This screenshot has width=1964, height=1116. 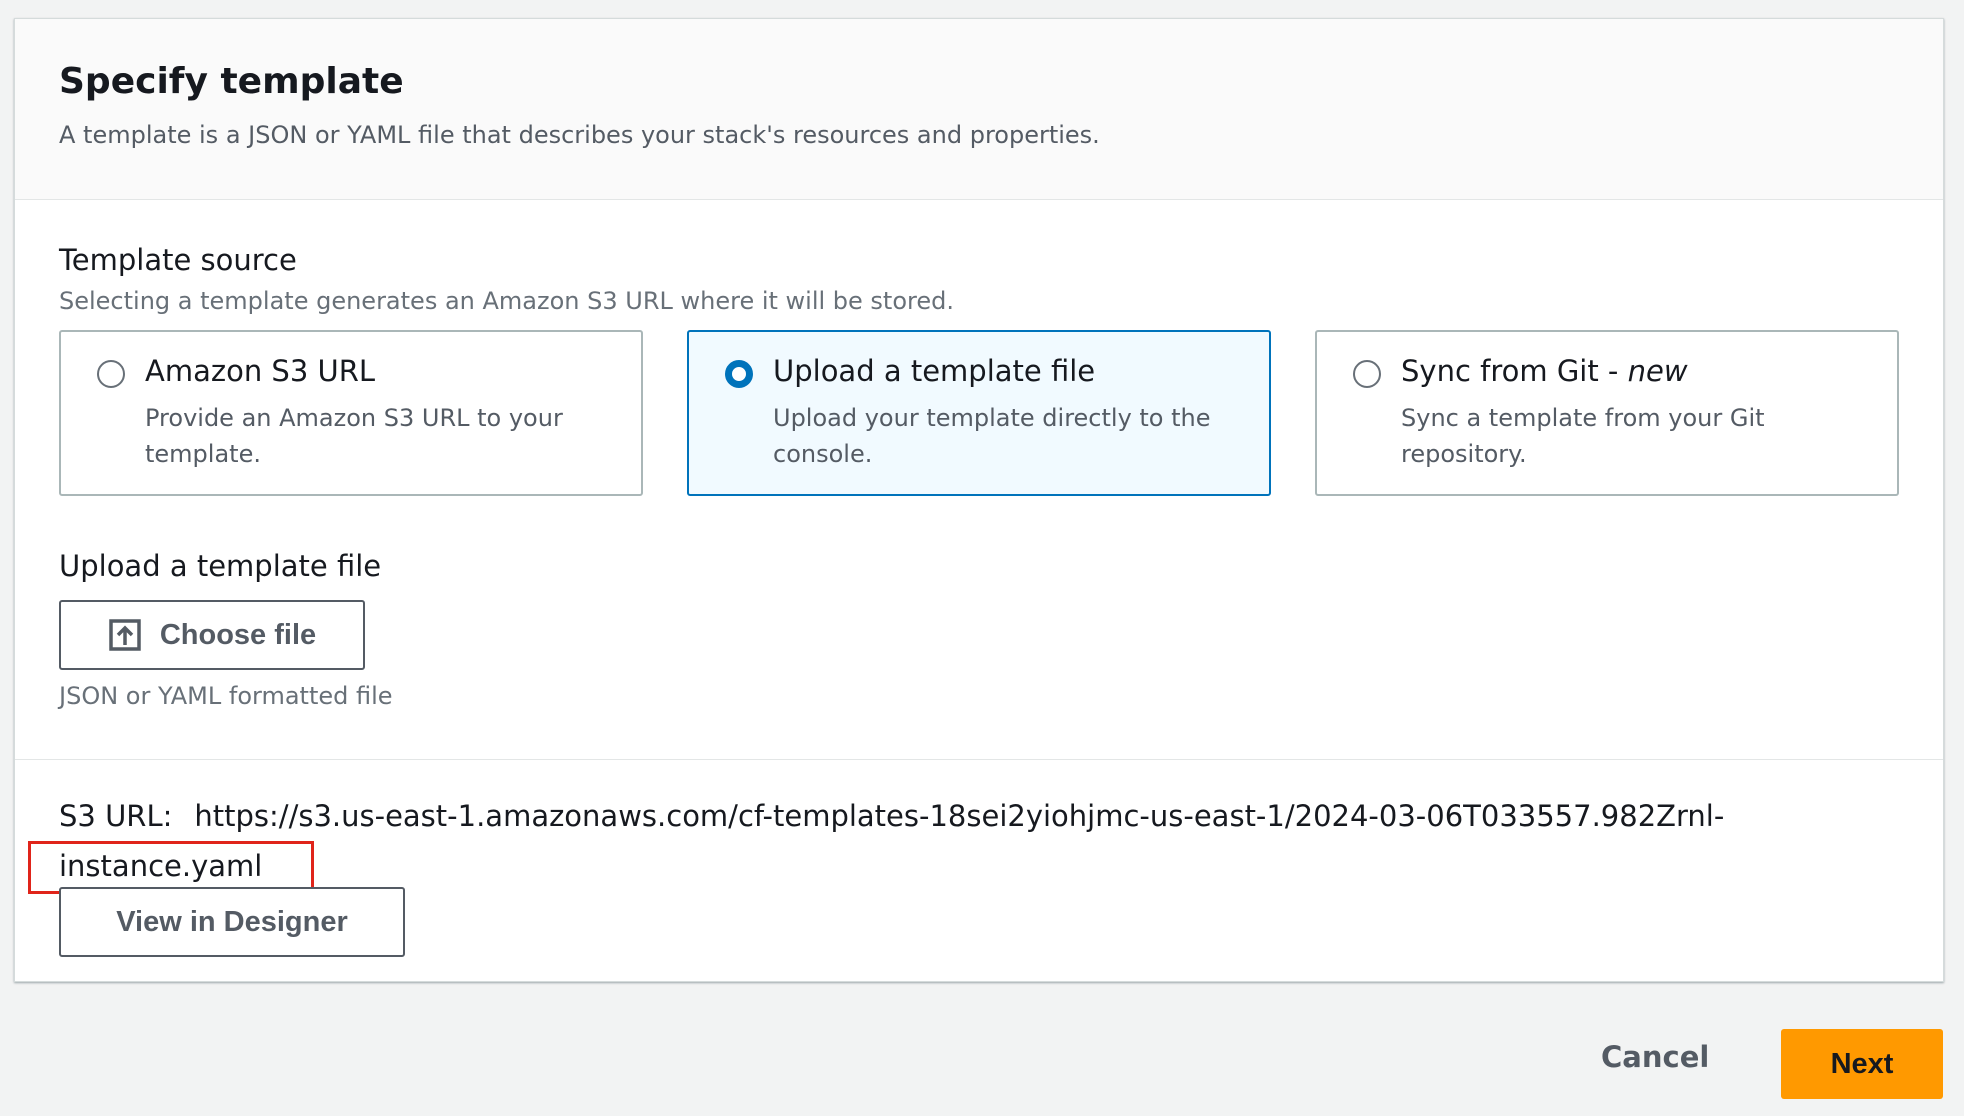 I want to click on view-in-designer-button: View in Designer, so click(x=232, y=922).